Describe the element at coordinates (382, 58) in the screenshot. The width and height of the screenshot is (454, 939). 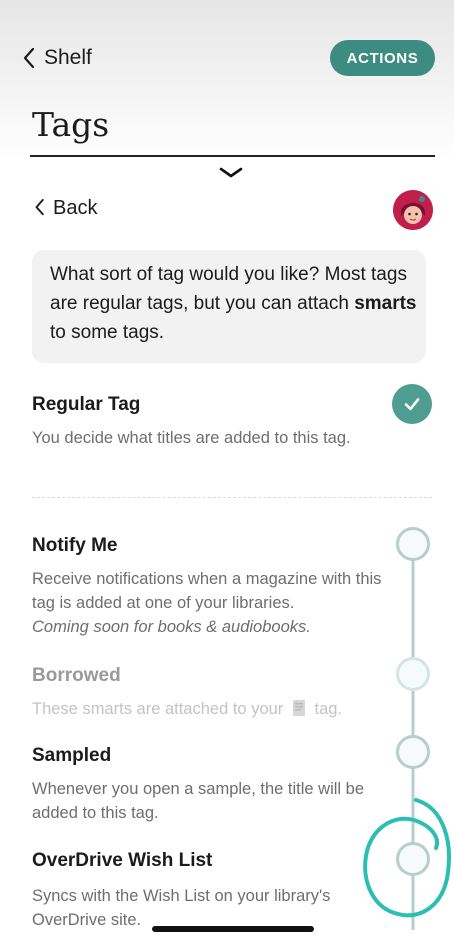
I see `actions-button: ACTIONS` at that location.